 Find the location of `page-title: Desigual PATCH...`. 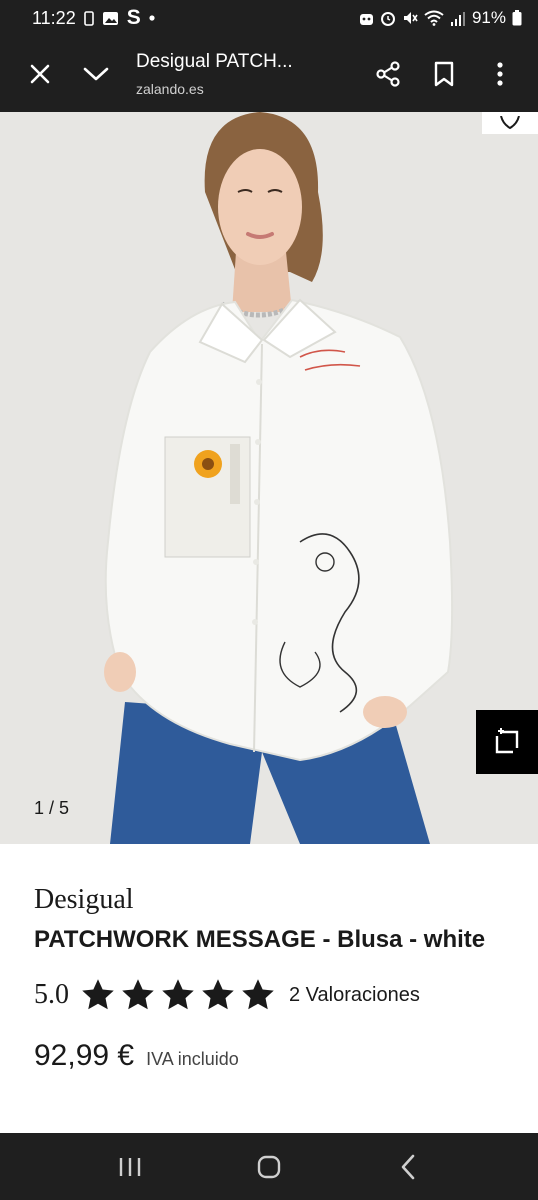

page-title: Desigual PATCH... is located at coordinates (214, 61).